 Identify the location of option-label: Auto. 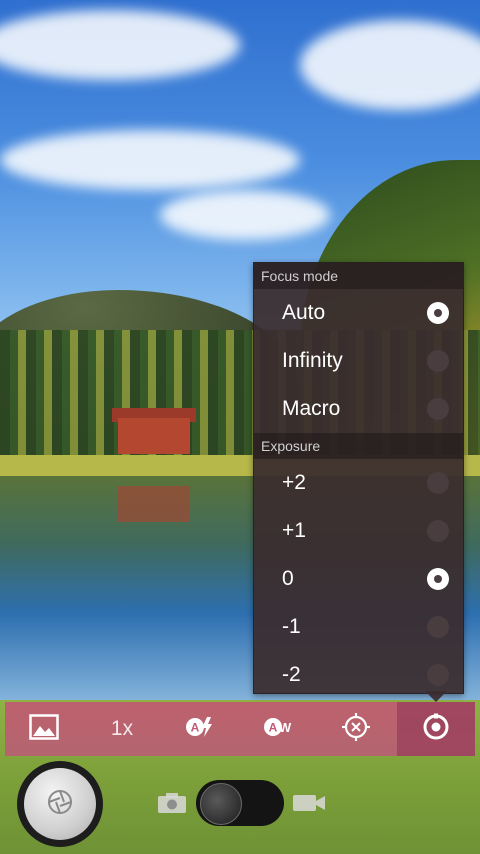
(304, 312).